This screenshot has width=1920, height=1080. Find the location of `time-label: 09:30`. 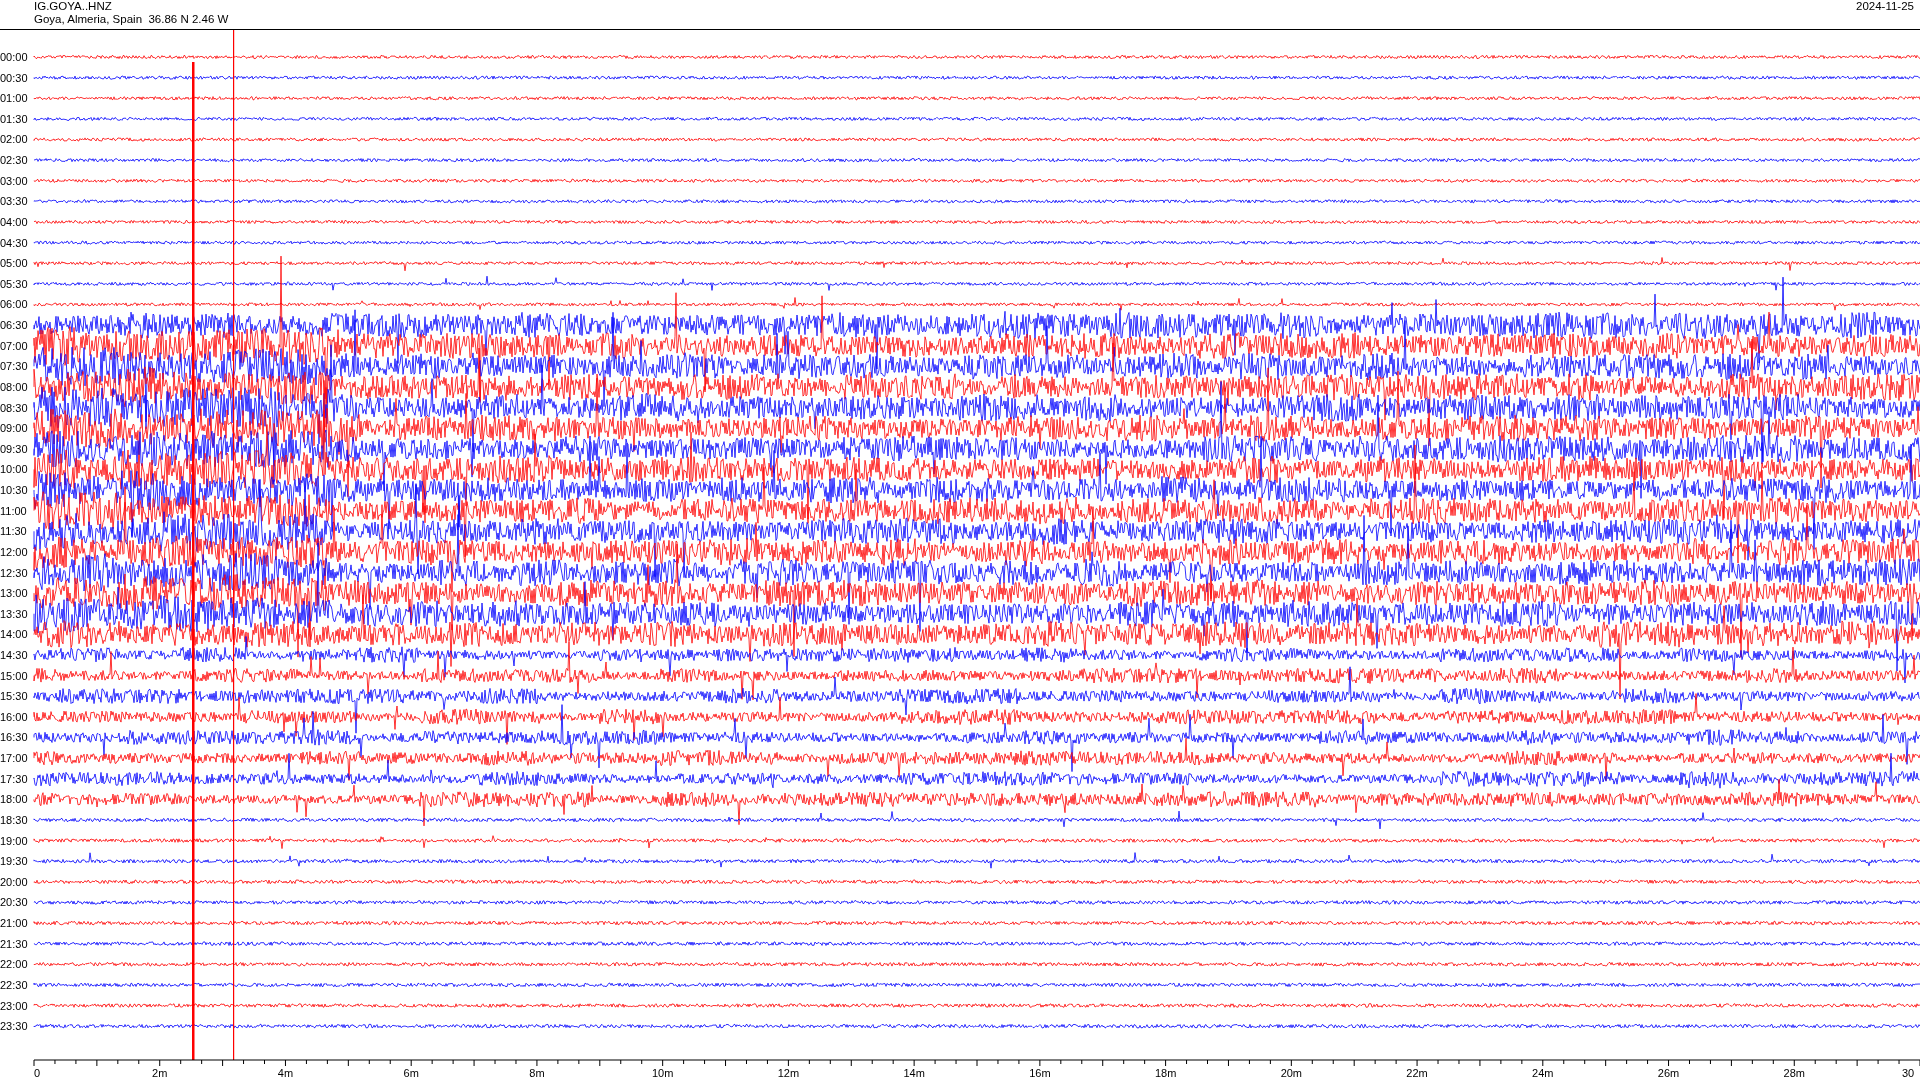

time-label: 09:30 is located at coordinates (14, 448).